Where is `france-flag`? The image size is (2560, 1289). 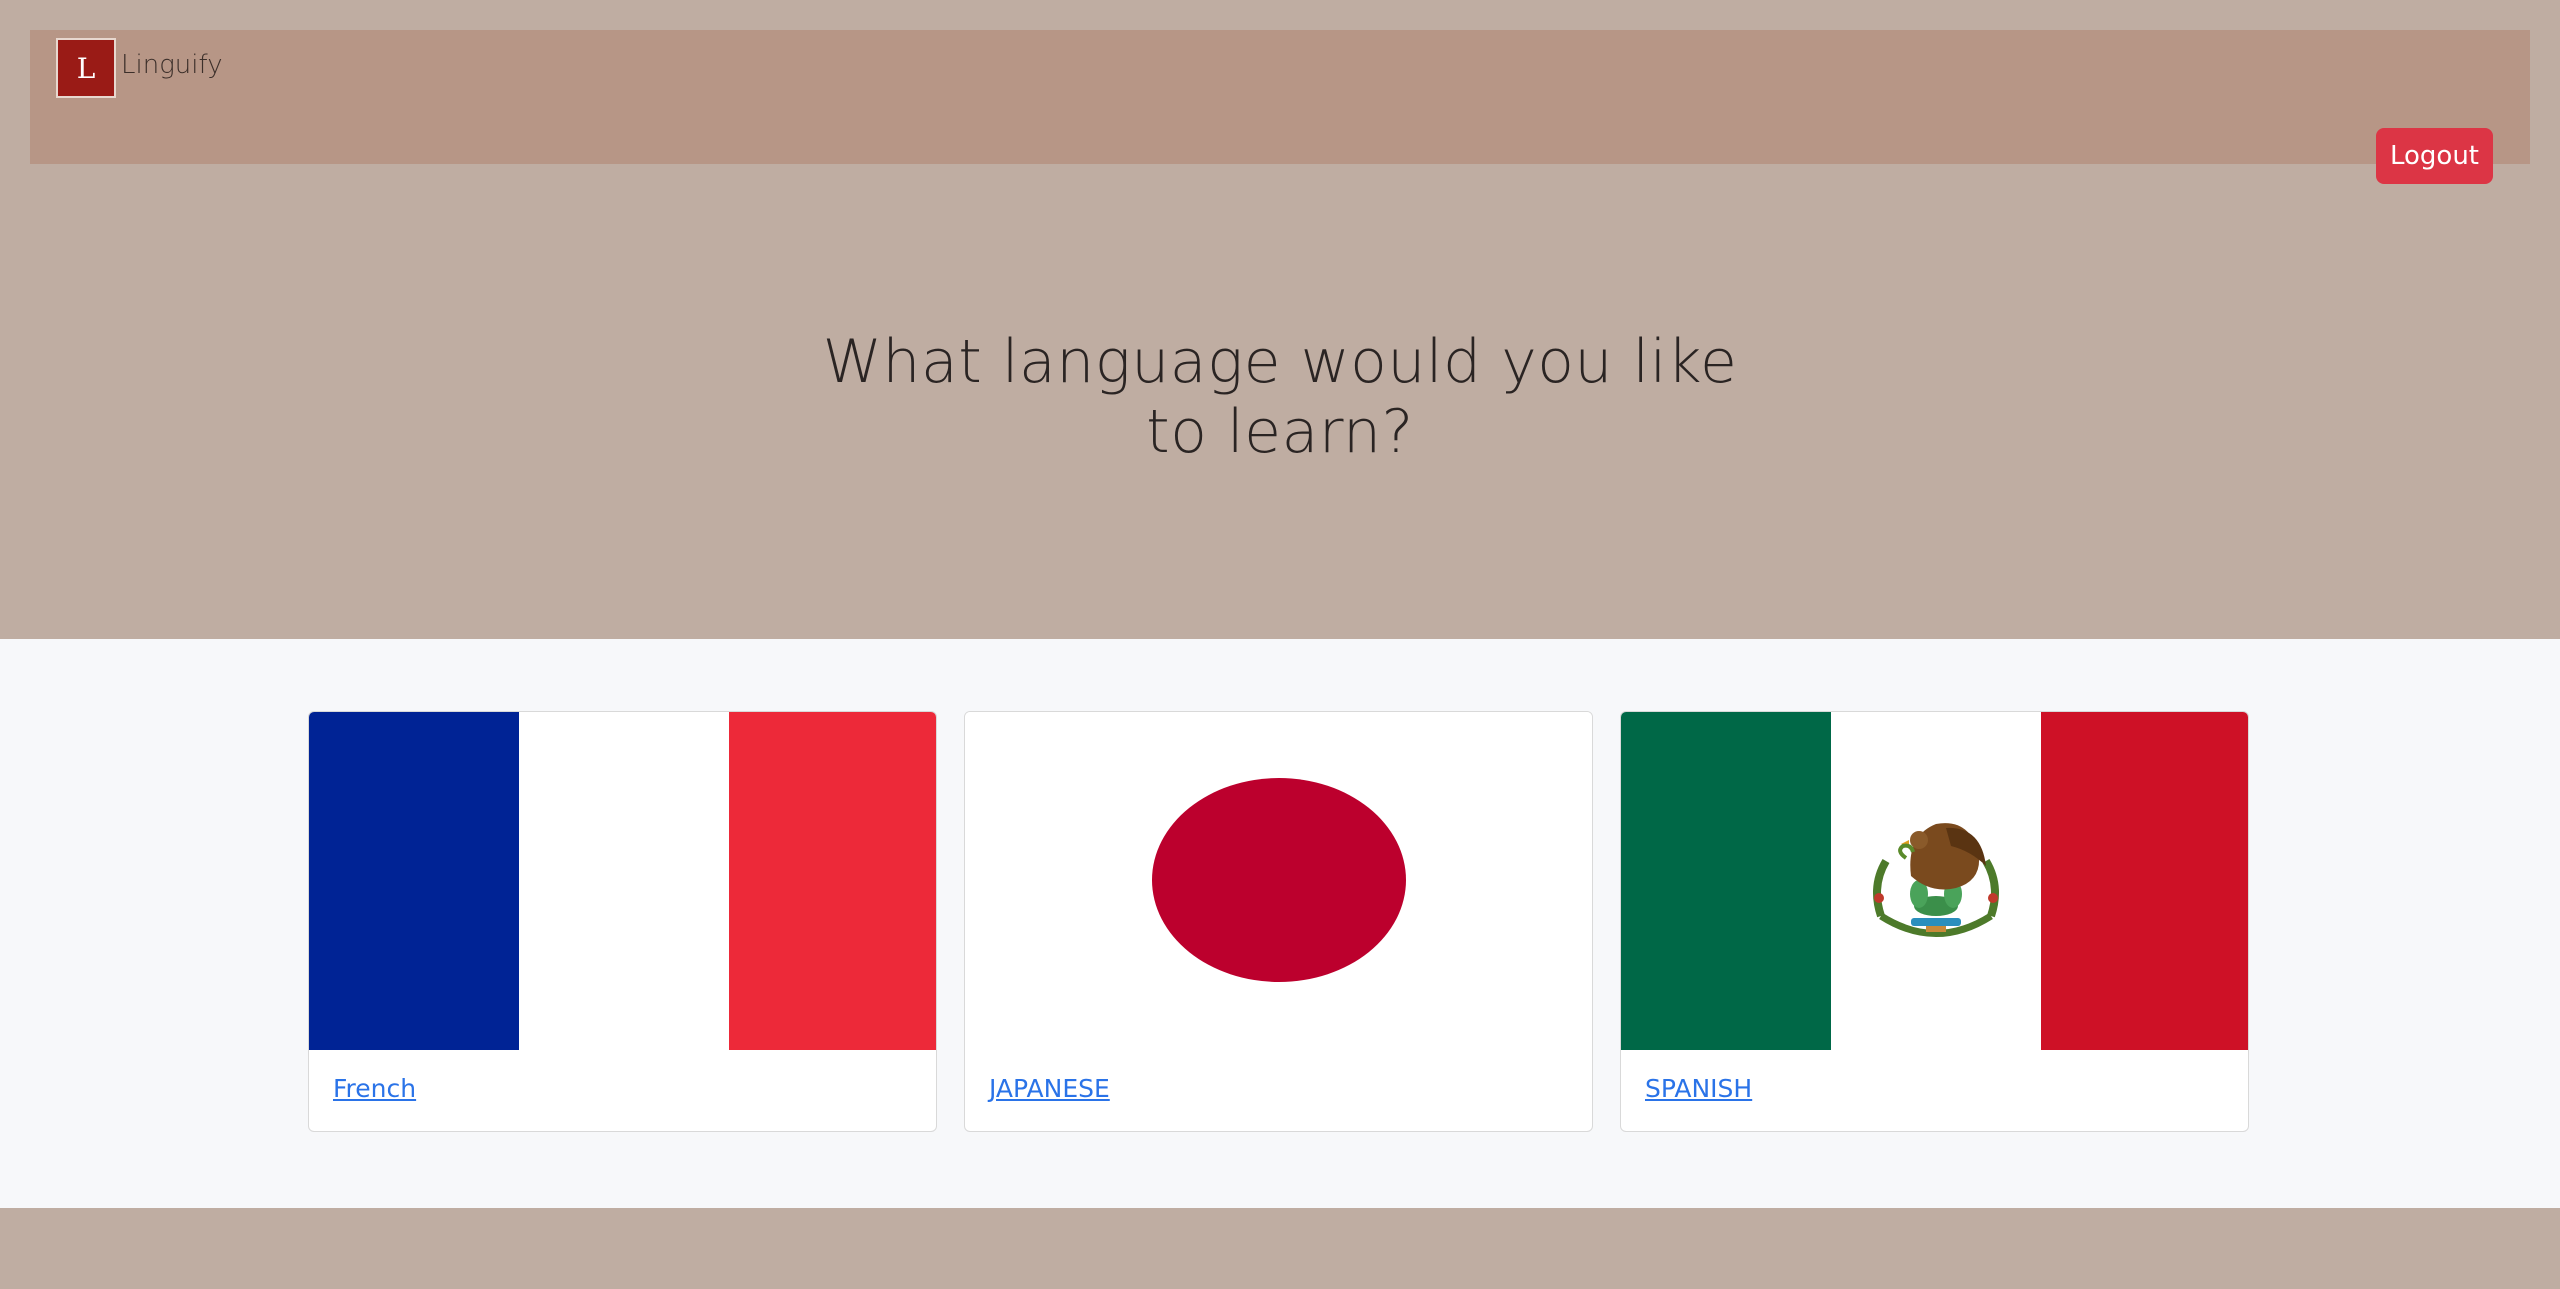 france-flag is located at coordinates (622, 881).